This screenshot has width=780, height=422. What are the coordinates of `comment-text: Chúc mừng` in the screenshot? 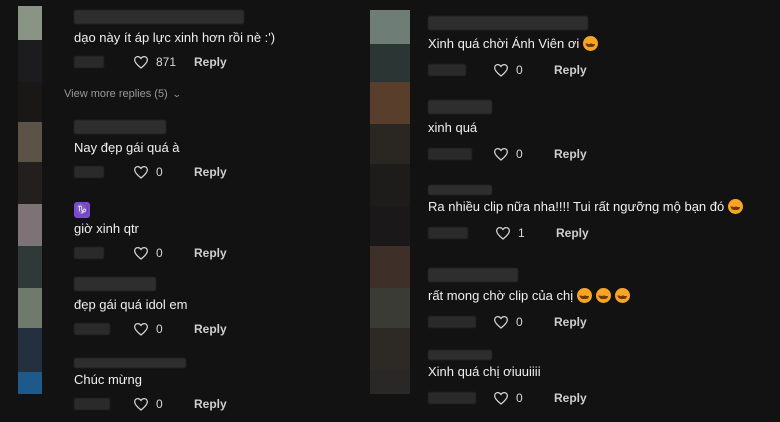 It's located at (108, 379).